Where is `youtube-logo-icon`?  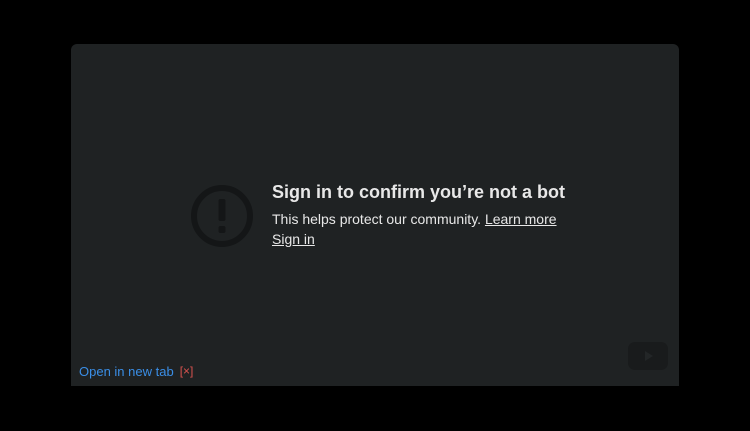
youtube-logo-icon is located at coordinates (648, 356).